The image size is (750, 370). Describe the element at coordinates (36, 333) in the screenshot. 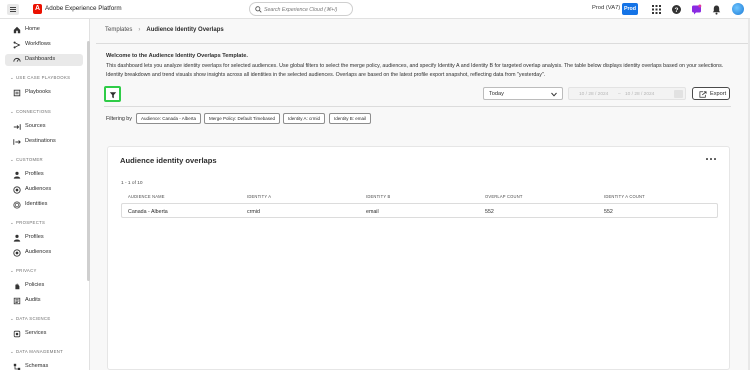

I see `sidebar-item-label: Services` at that location.